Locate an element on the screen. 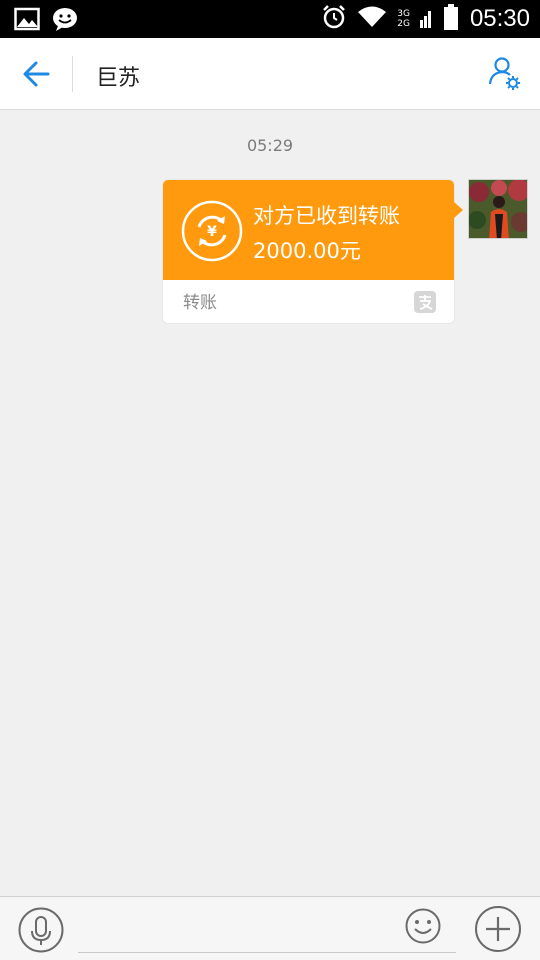 The width and height of the screenshot is (540, 960). alipay-icon is located at coordinates (425, 302).